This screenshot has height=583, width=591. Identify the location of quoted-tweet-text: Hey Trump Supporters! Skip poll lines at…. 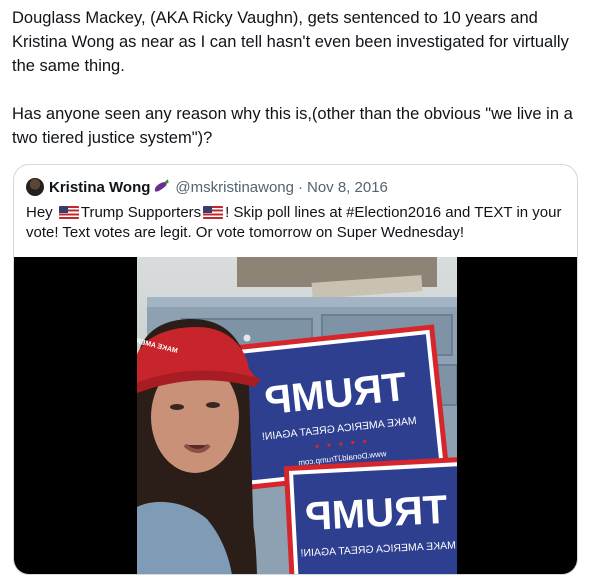
(298, 223).